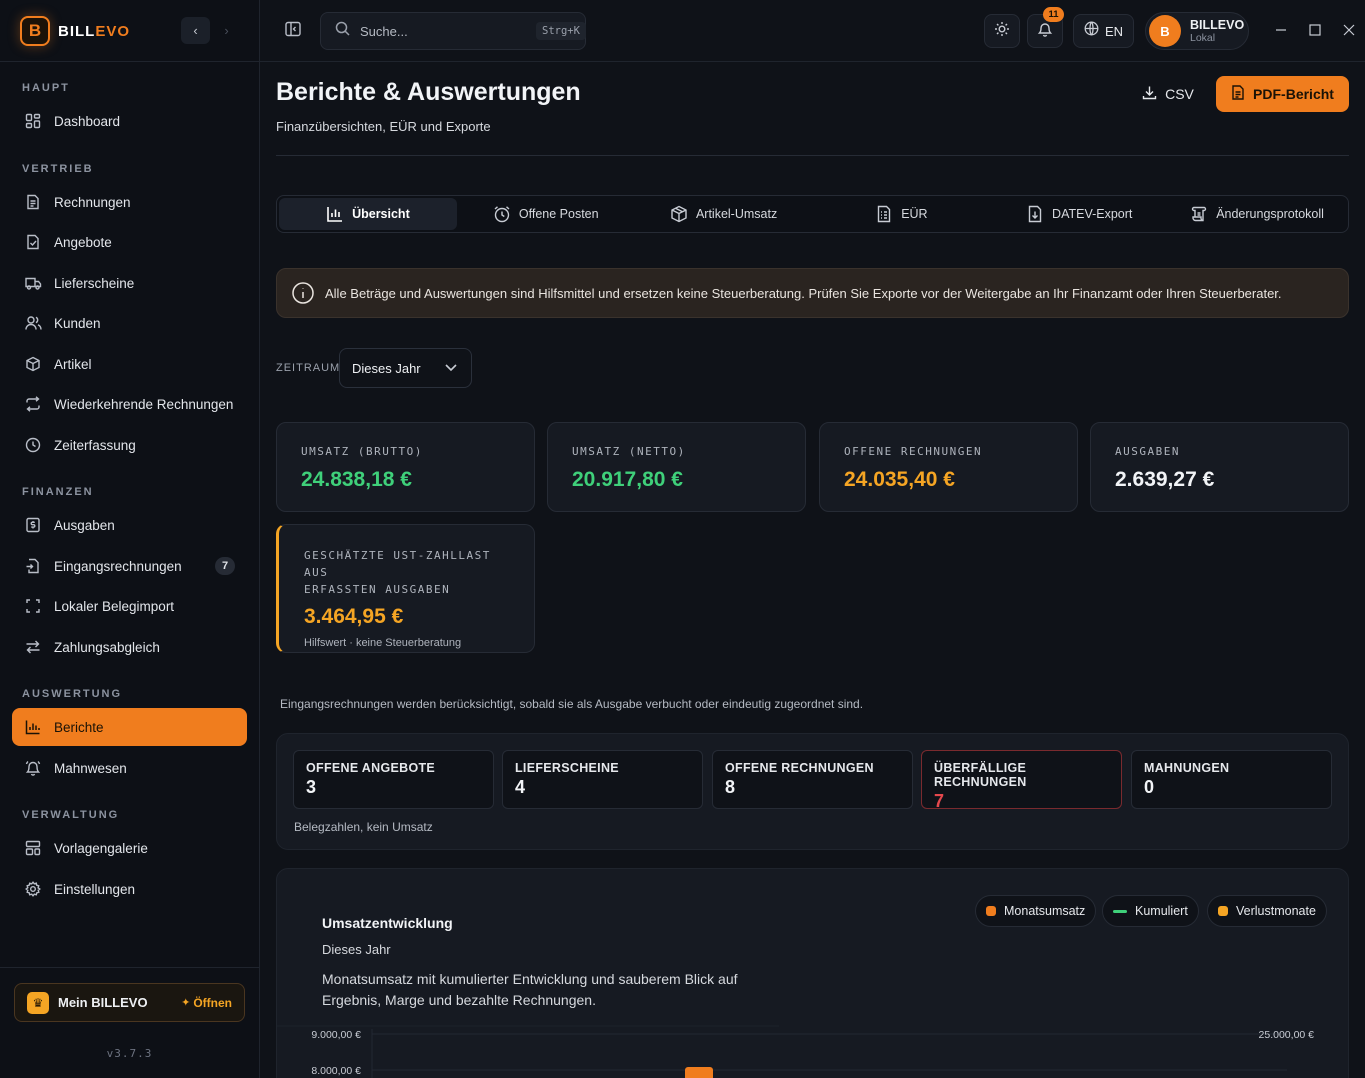 The width and height of the screenshot is (1365, 1078). I want to click on app-version: v3.7.3, so click(129, 1053).